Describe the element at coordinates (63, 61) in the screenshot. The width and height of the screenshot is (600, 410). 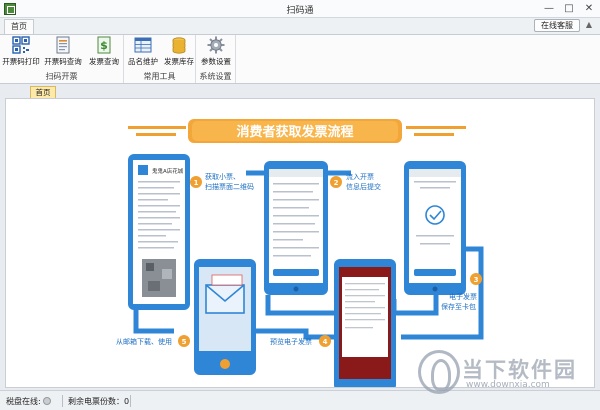
I see `query-code-label: 开票码查询` at that location.